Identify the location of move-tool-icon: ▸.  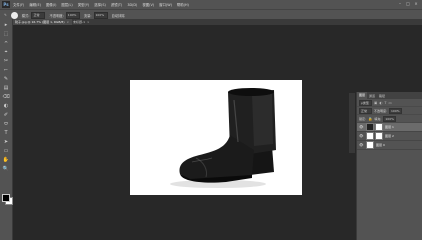
(6, 25).